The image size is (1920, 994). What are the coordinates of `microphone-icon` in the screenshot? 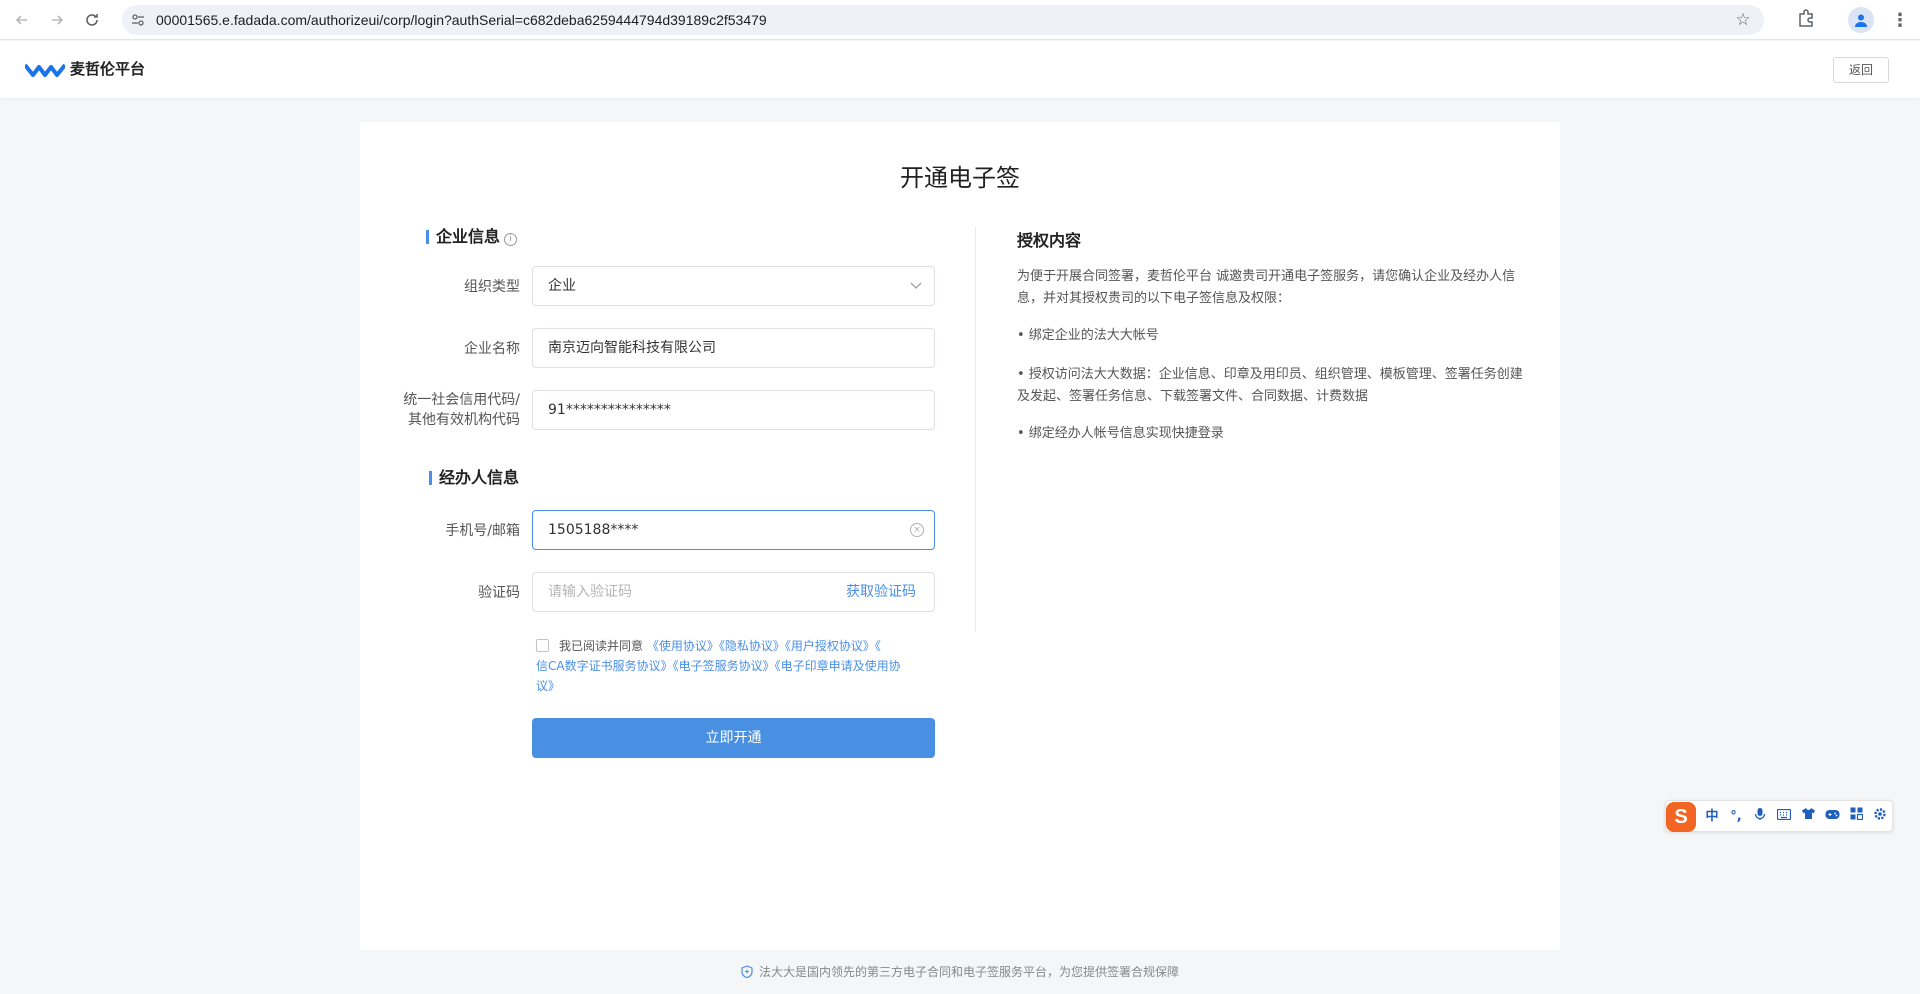 It's located at (1760, 817).